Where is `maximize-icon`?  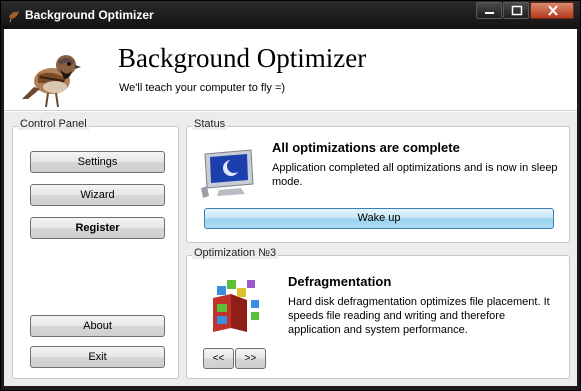
maximize-icon is located at coordinates (517, 10).